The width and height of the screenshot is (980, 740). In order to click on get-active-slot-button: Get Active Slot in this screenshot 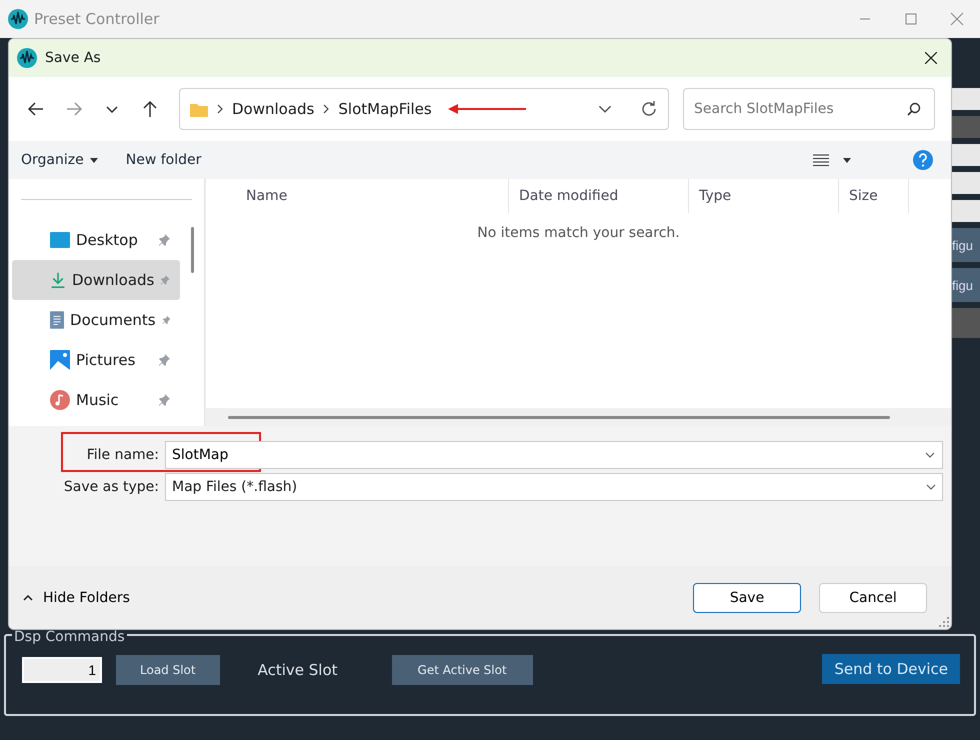, I will do `click(462, 670)`.